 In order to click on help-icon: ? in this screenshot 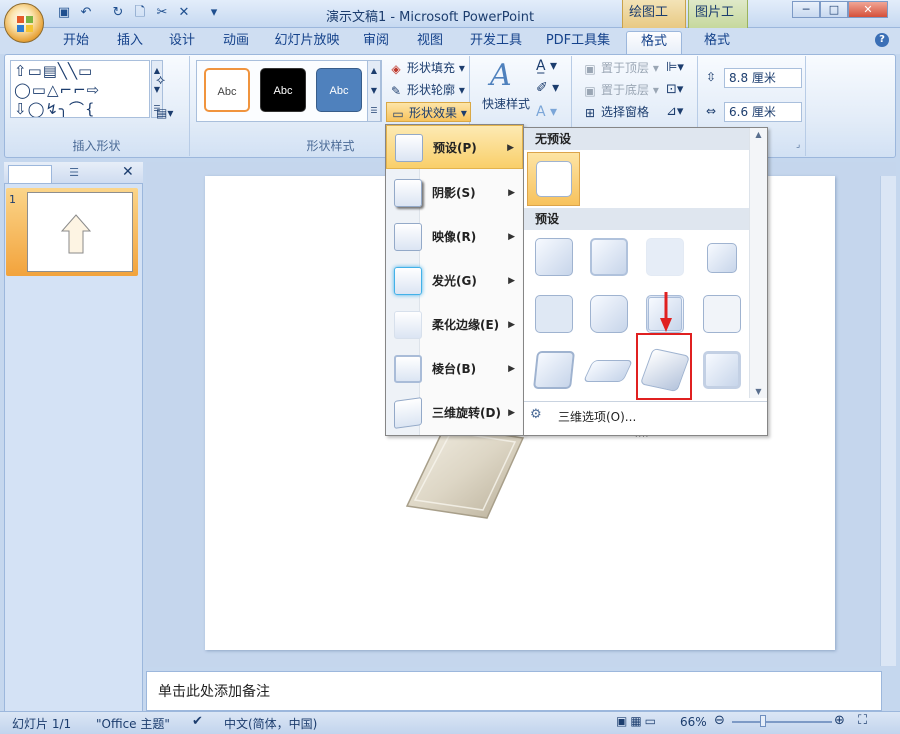, I will do `click(882, 40)`.